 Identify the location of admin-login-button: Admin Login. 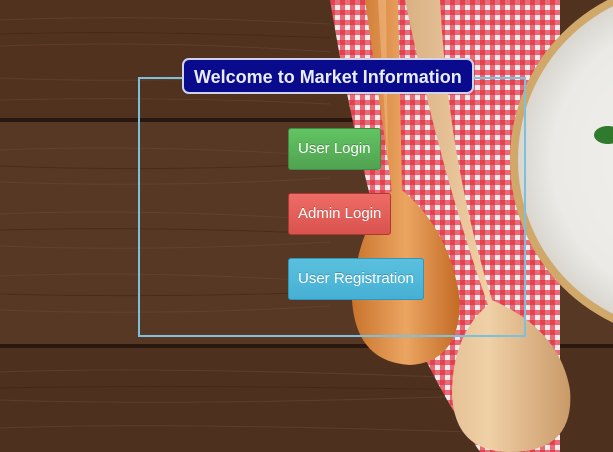
(340, 214).